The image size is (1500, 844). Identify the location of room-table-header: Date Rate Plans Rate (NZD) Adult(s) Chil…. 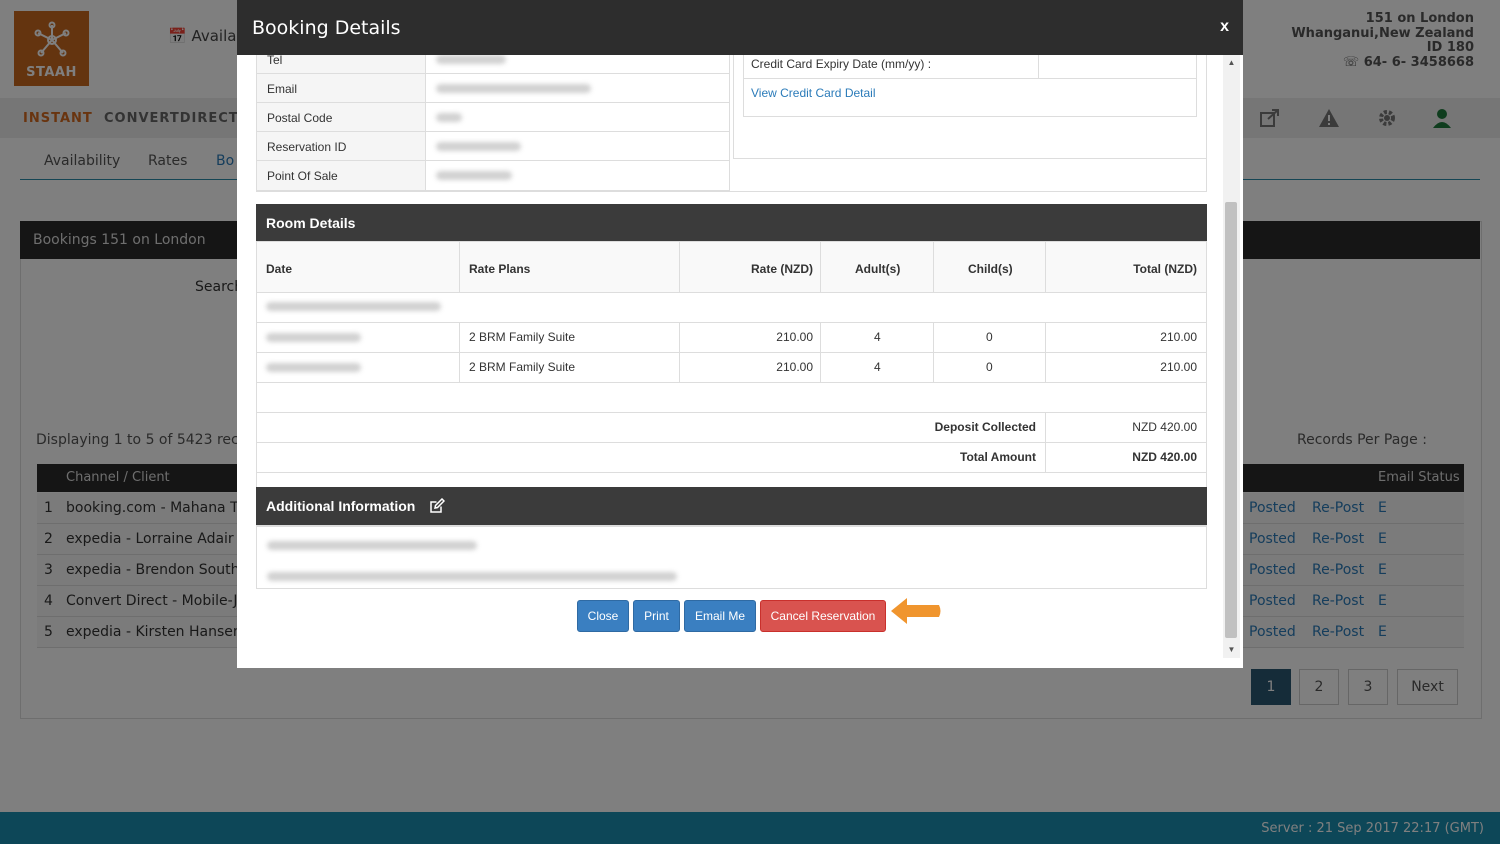
(731, 267).